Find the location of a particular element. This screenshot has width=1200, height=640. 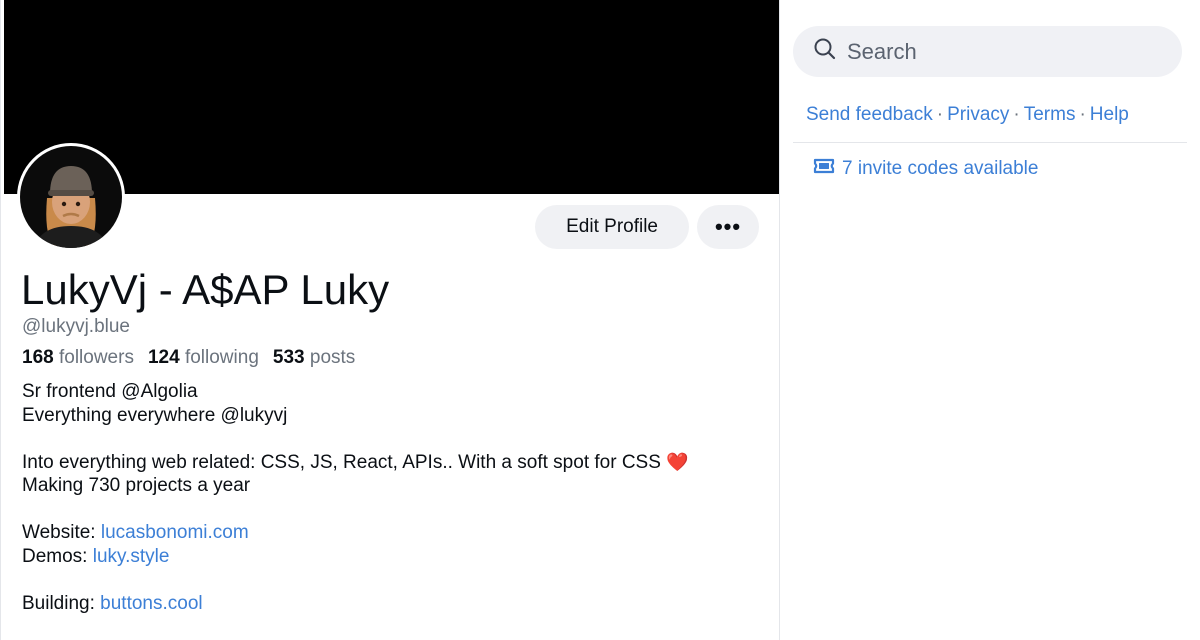

profile-stats: 168 followers 124 following 533 posts is located at coordinates (188, 358).